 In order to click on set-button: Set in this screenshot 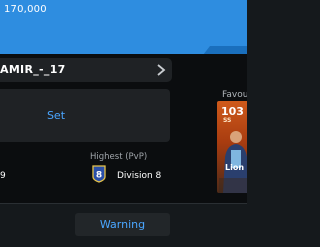, I will do `click(85, 115)`.